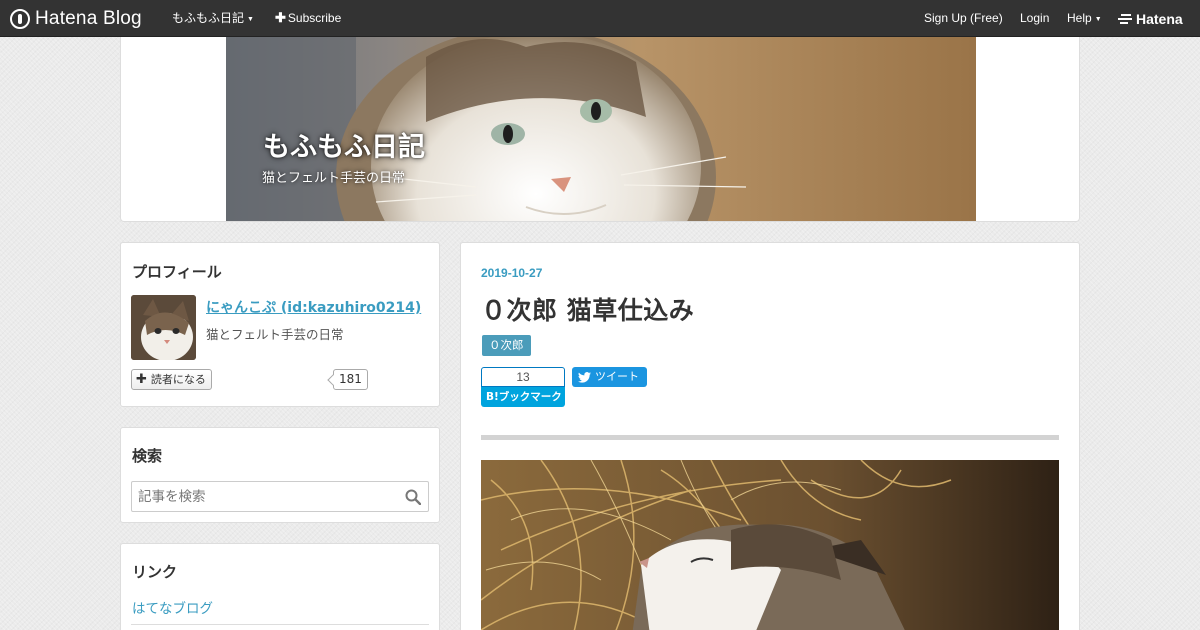  What do you see at coordinates (280, 475) in the screenshot?
I see `search-module: 検索` at bounding box center [280, 475].